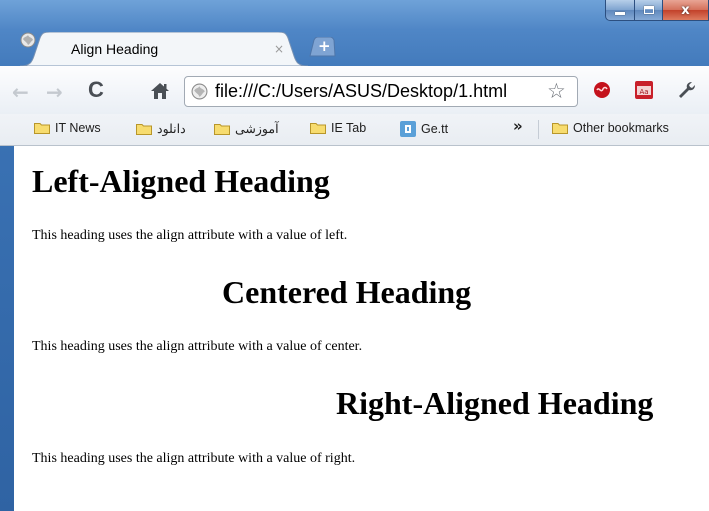 Image resolution: width=709 pixels, height=511 pixels. I want to click on plus-icon: +, so click(324, 46).